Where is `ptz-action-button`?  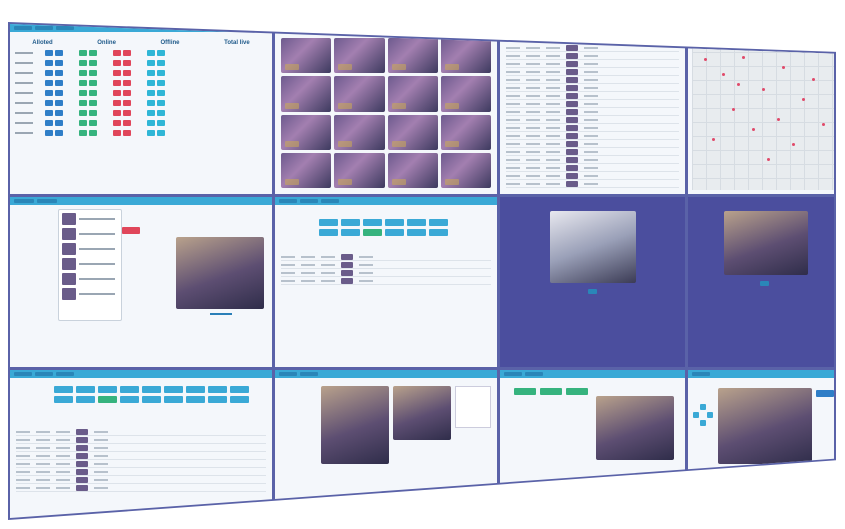 ptz-action-button is located at coordinates (825, 393).